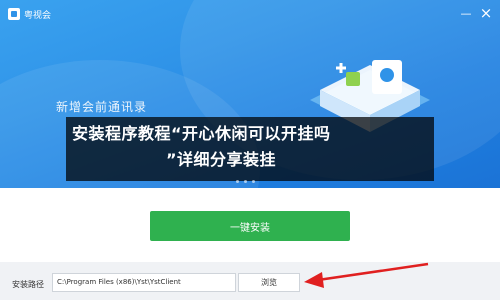 The width and height of the screenshot is (500, 300). Describe the element at coordinates (269, 282) in the screenshot. I see `browse-button: 浏览` at that location.